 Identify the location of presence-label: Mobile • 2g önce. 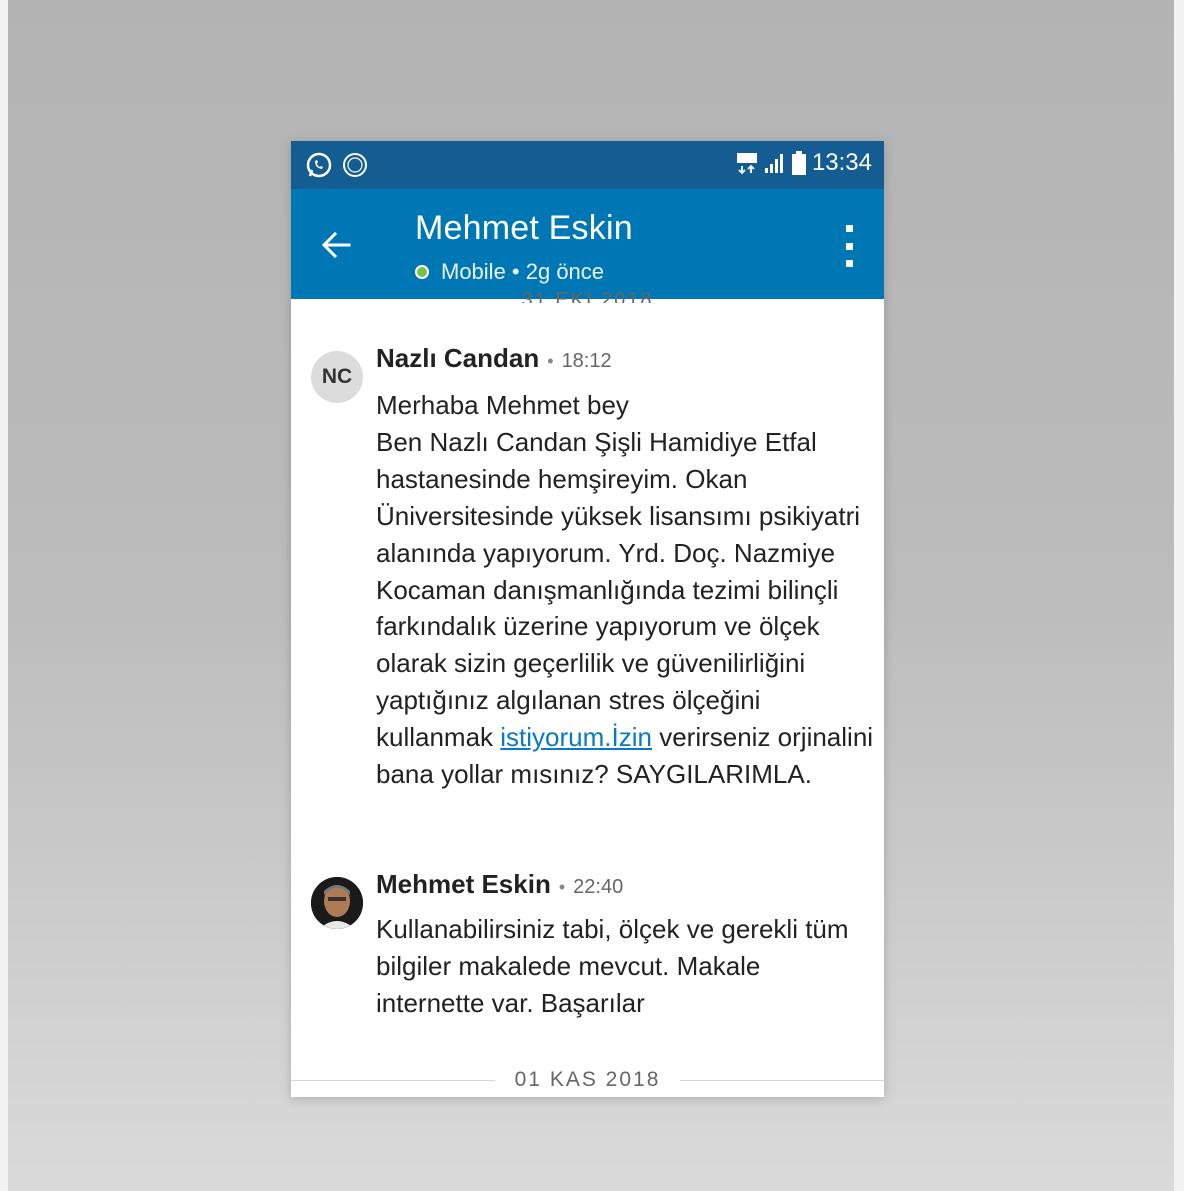
(523, 271).